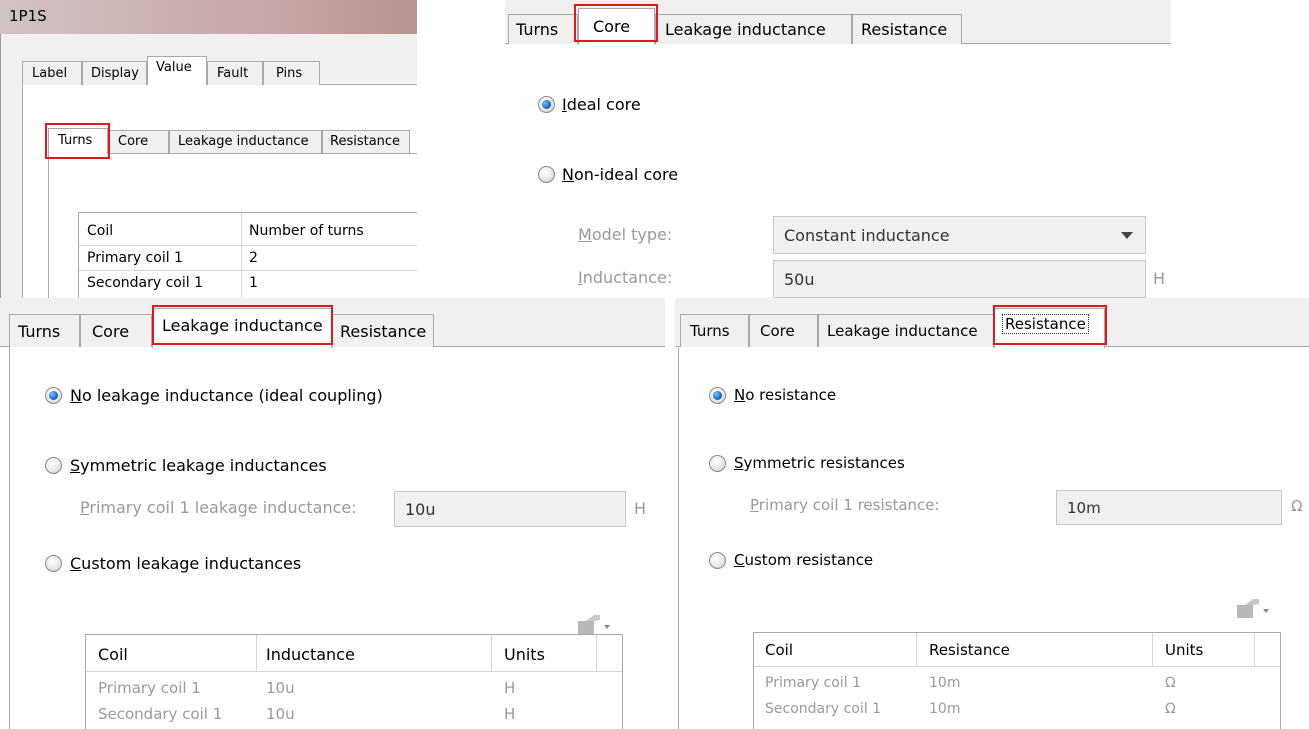 The height and width of the screenshot is (729, 1309). What do you see at coordinates (625, 234) in the screenshot?
I see `model-type-label: Model type:` at bounding box center [625, 234].